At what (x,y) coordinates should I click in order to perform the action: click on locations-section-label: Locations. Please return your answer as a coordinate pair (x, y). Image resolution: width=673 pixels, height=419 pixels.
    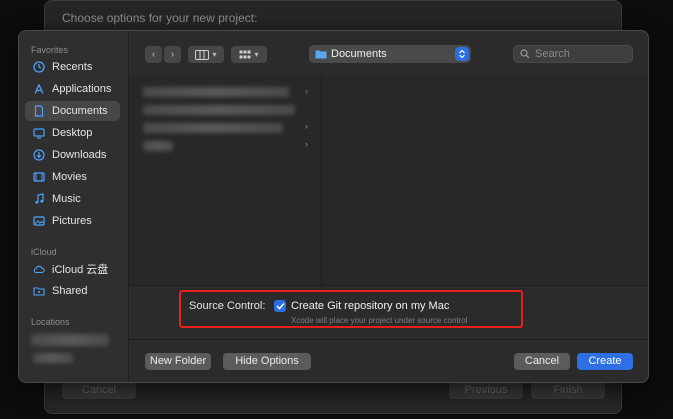
    Looking at the image, I should click on (50, 322).